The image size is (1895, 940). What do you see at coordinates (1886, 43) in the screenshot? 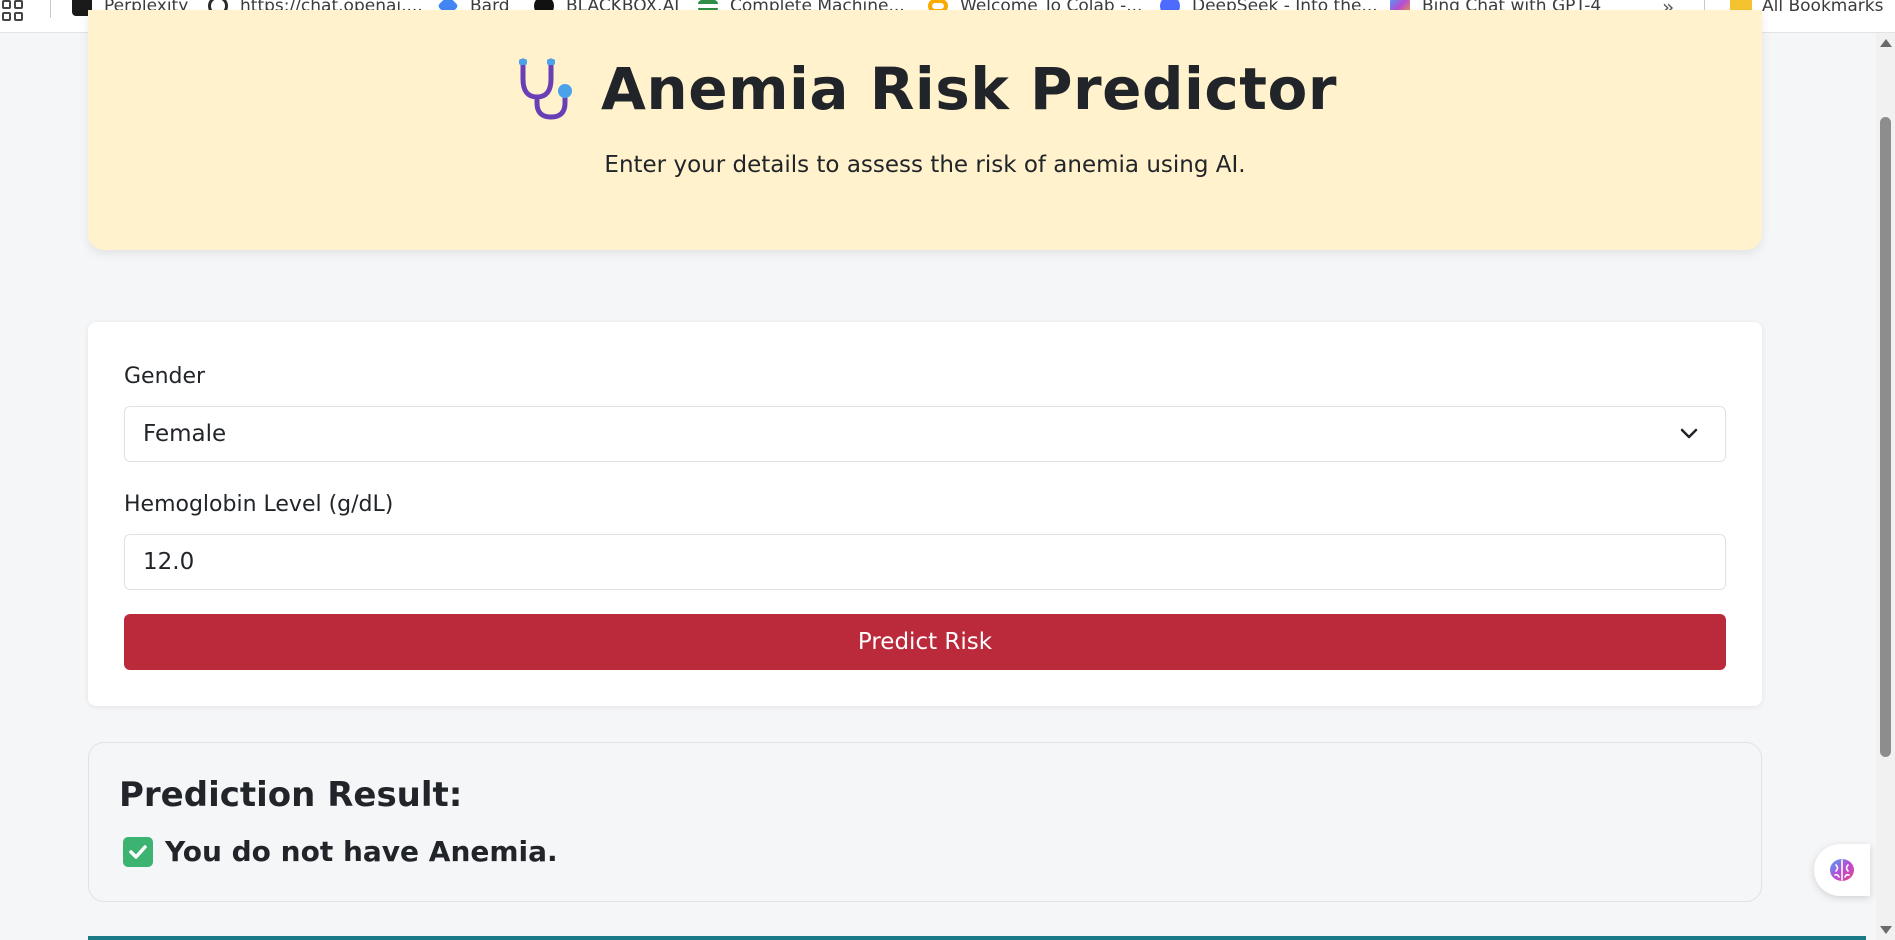
I see `scroll-up-arrow-icon` at bounding box center [1886, 43].